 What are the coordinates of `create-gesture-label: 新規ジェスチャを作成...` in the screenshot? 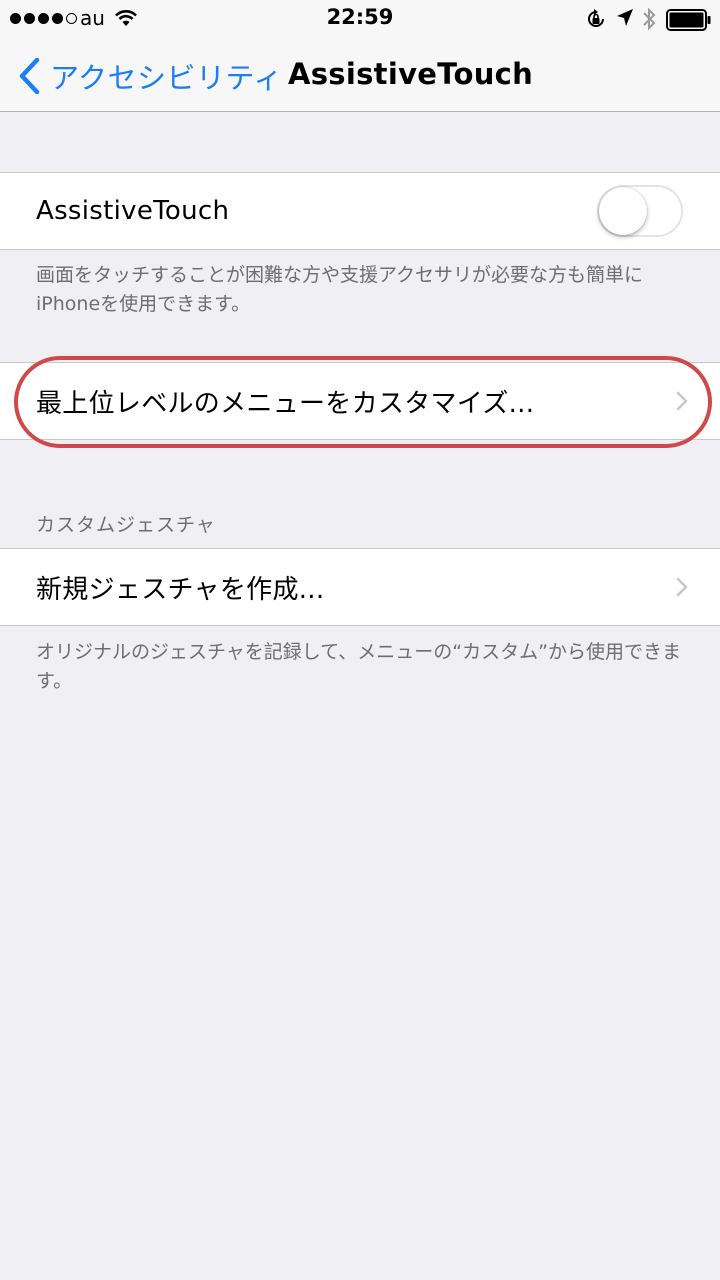 It's located at (180, 589).